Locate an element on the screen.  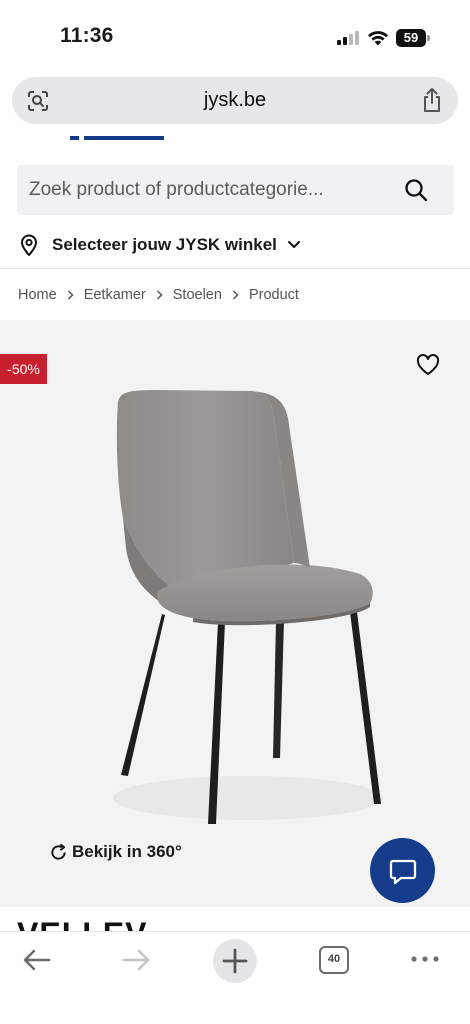
search-input is located at coordinates (209, 190).